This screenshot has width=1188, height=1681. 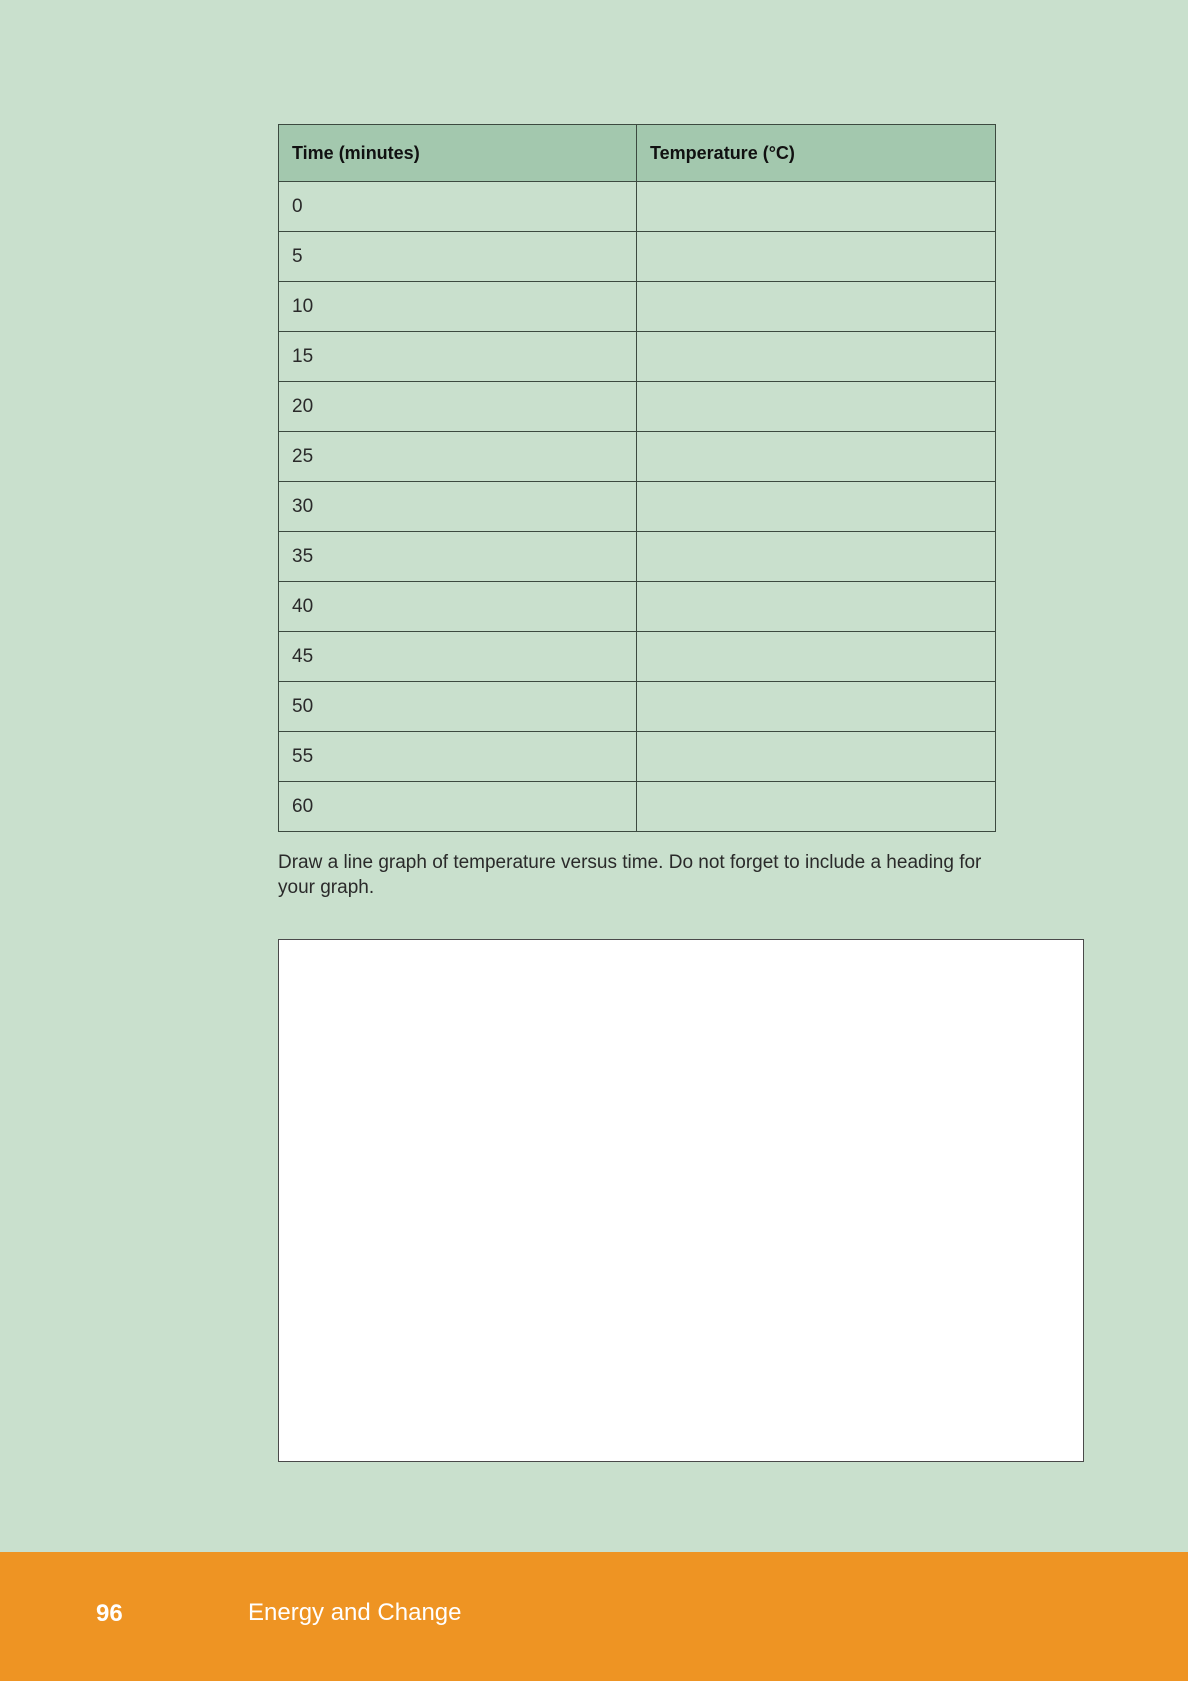 I want to click on time-cell: 25, so click(x=457, y=456).